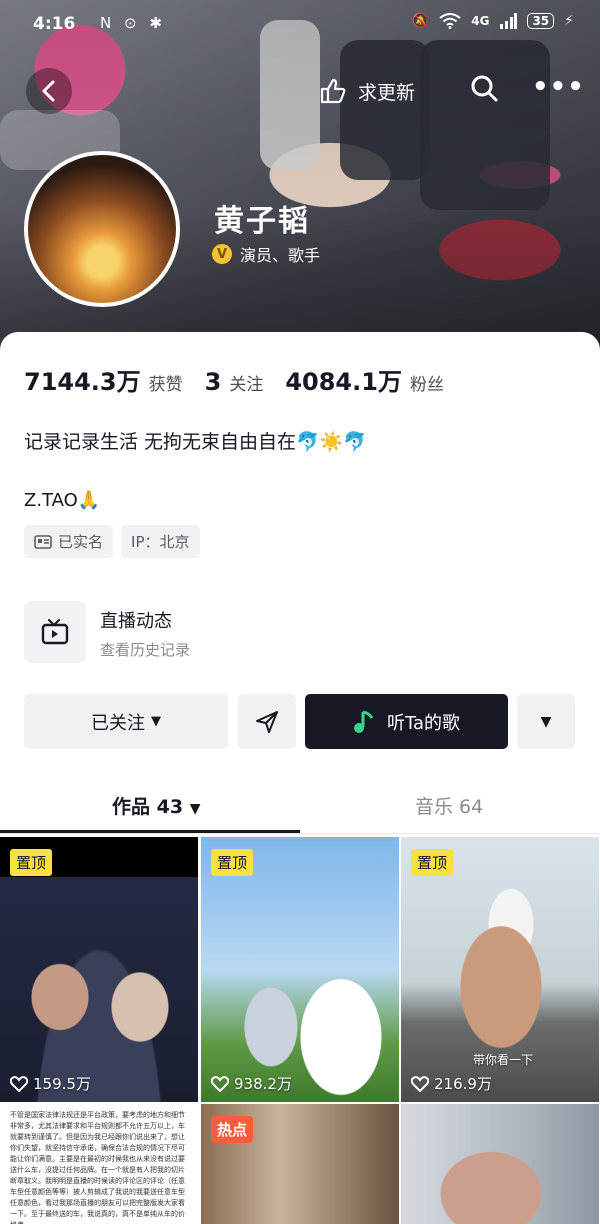 This screenshot has width=600, height=1224. What do you see at coordinates (541, 21) in the screenshot?
I see `battery-icon: 35` at bounding box center [541, 21].